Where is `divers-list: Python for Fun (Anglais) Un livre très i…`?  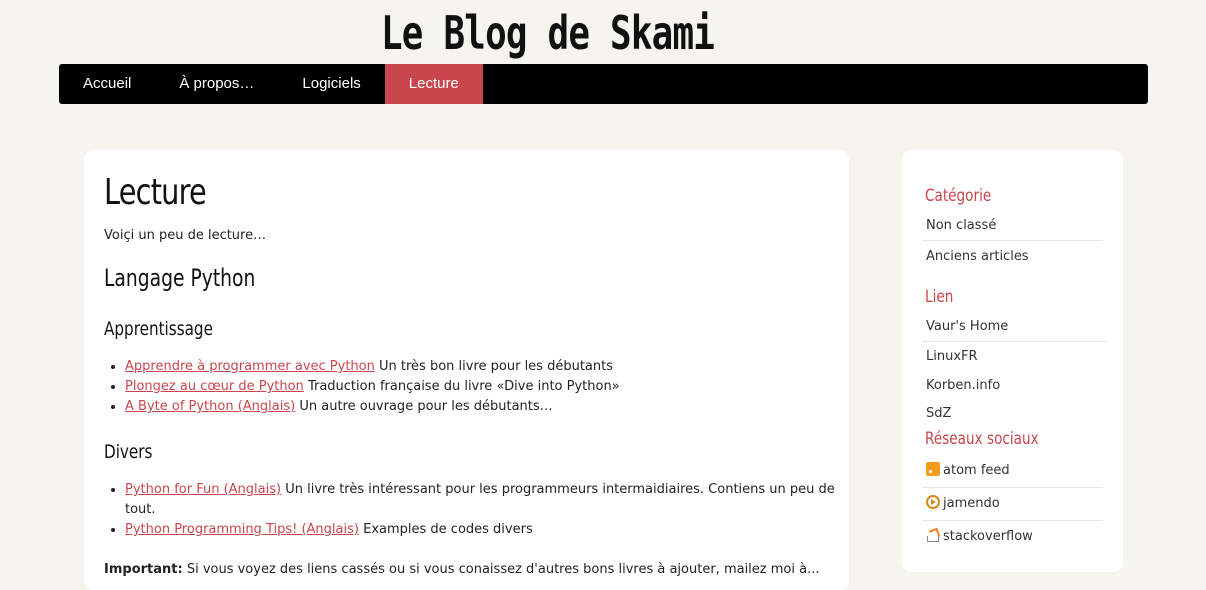
divers-list: Python for Fun (Anglais) Un livre très i… is located at coordinates (469, 510).